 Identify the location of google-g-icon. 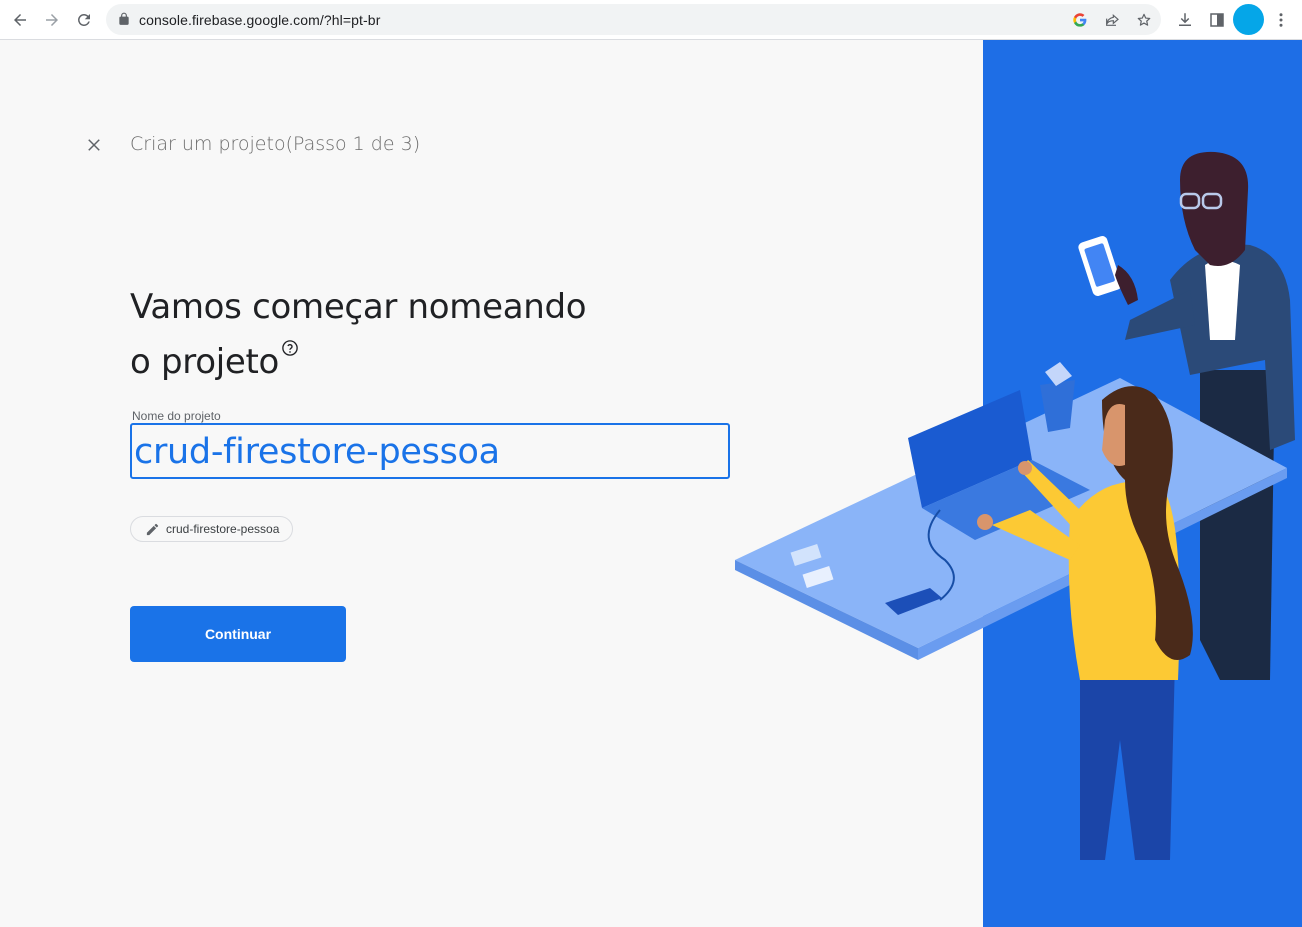
(1080, 20).